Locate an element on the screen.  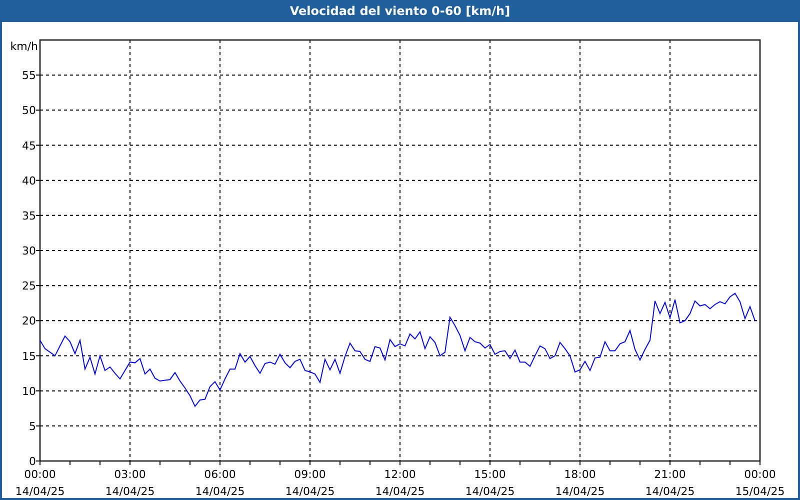
y-tick-label: 55 is located at coordinates (29, 75).